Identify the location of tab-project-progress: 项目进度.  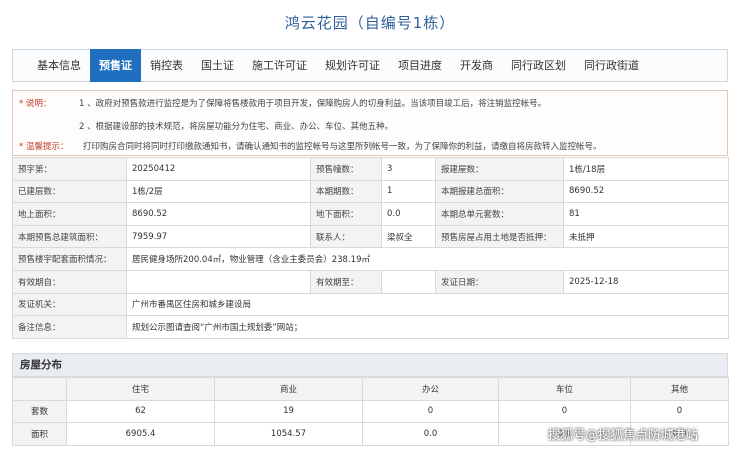
(420, 65).